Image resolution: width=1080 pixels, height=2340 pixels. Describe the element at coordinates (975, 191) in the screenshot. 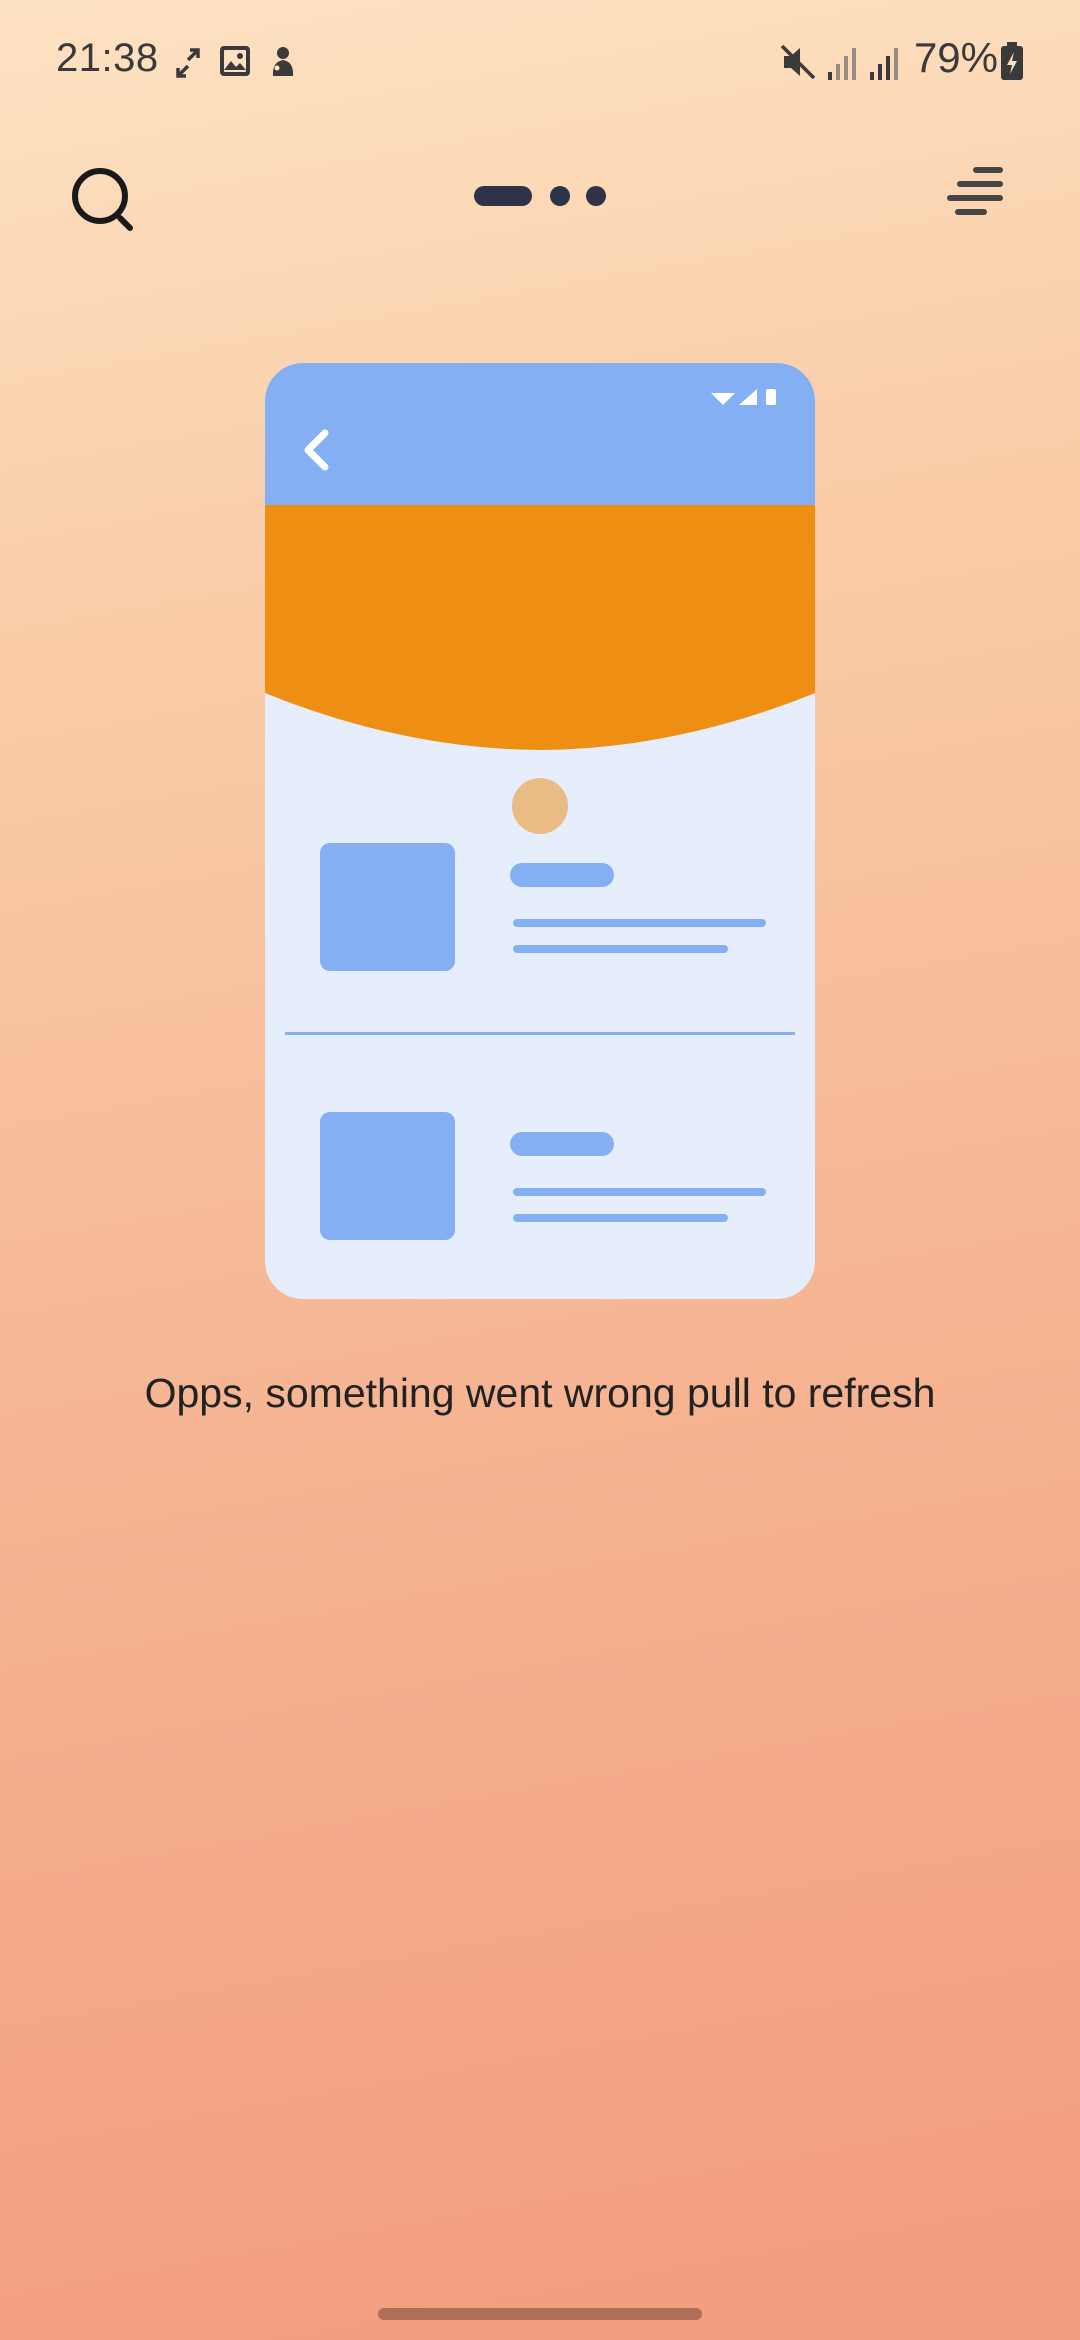

I see `menu-icon` at that location.